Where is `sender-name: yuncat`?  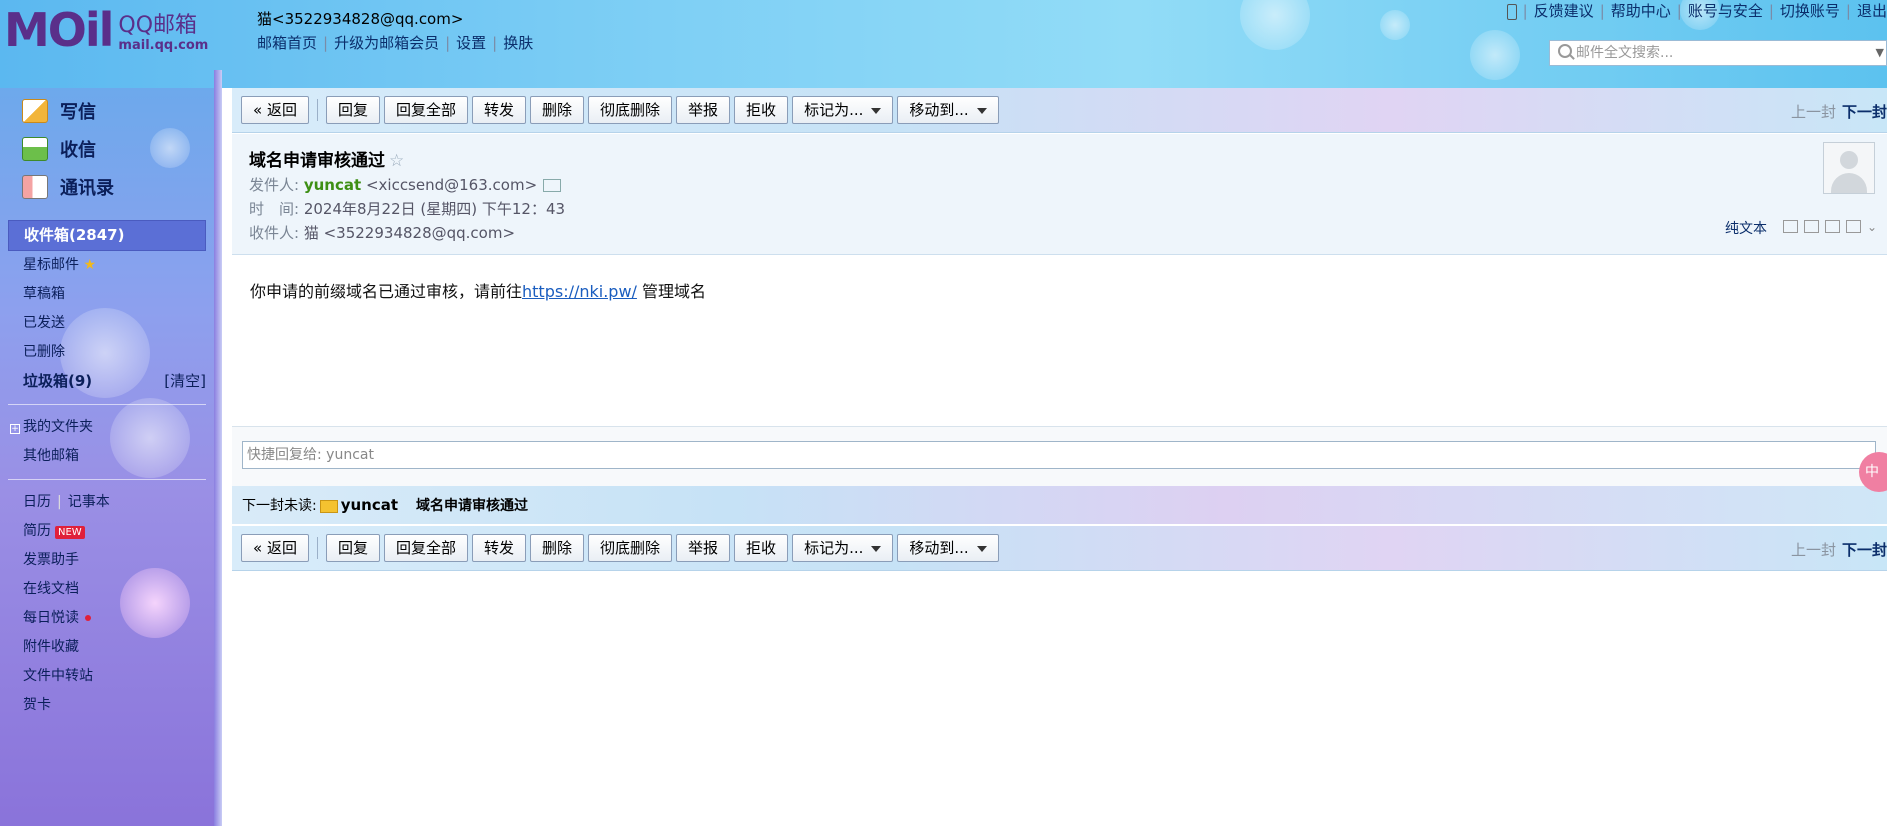
sender-name: yuncat is located at coordinates (332, 185).